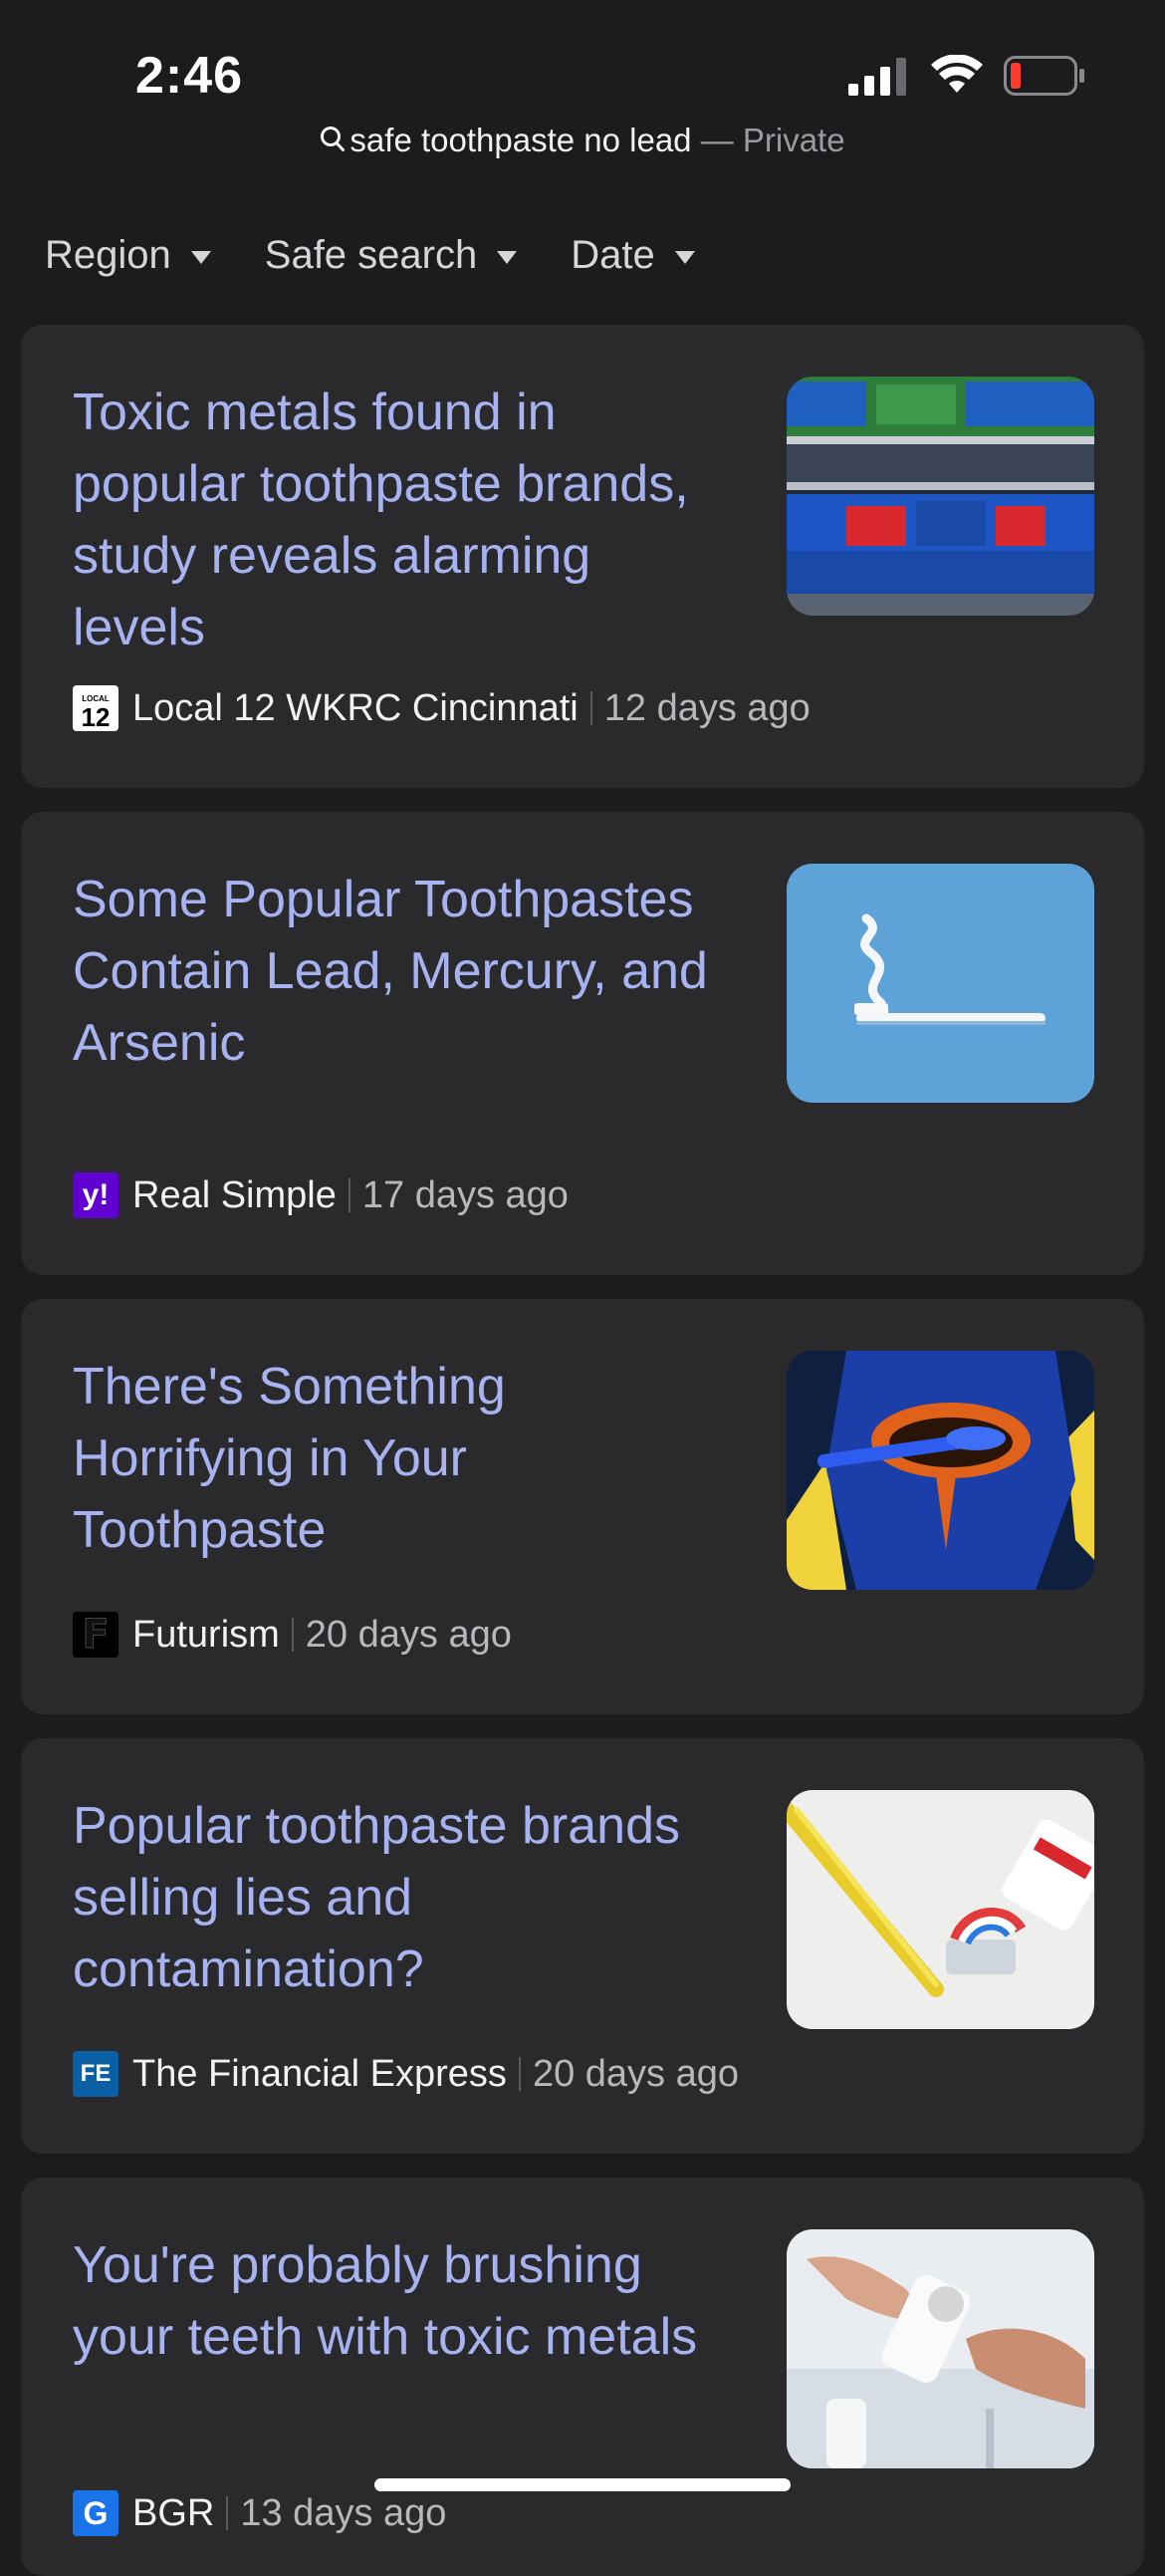  I want to click on result-meta: G BGR 13 days ago, so click(259, 2513).